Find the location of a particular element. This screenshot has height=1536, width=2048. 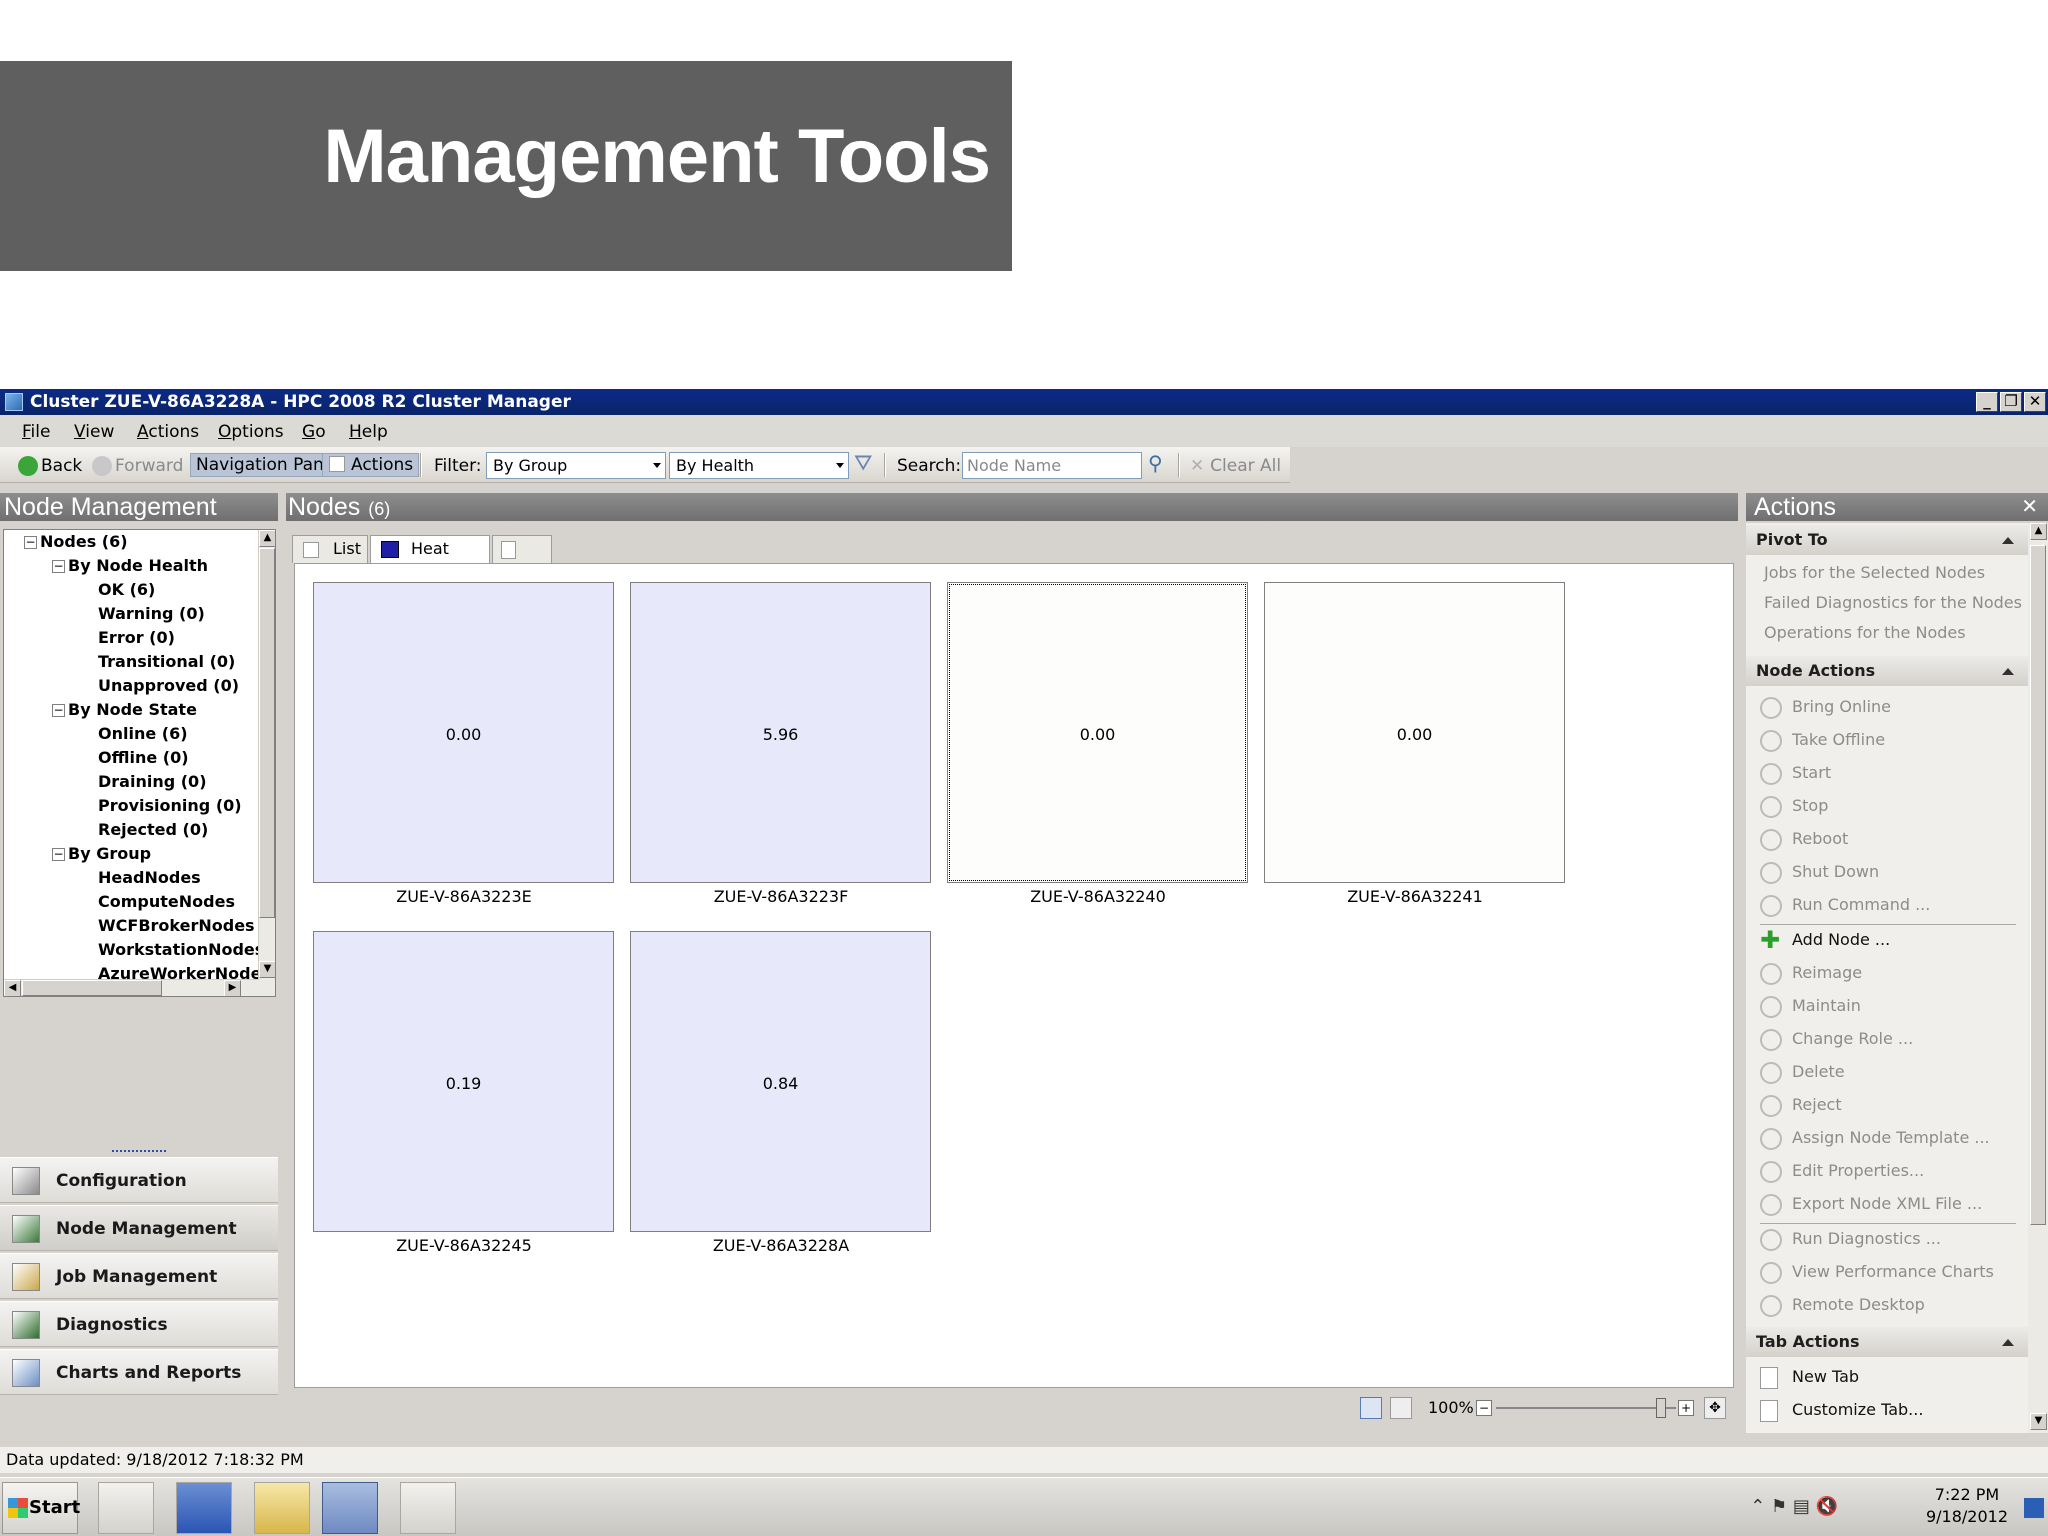

filter-health-select: By Health is located at coordinates (759, 465).